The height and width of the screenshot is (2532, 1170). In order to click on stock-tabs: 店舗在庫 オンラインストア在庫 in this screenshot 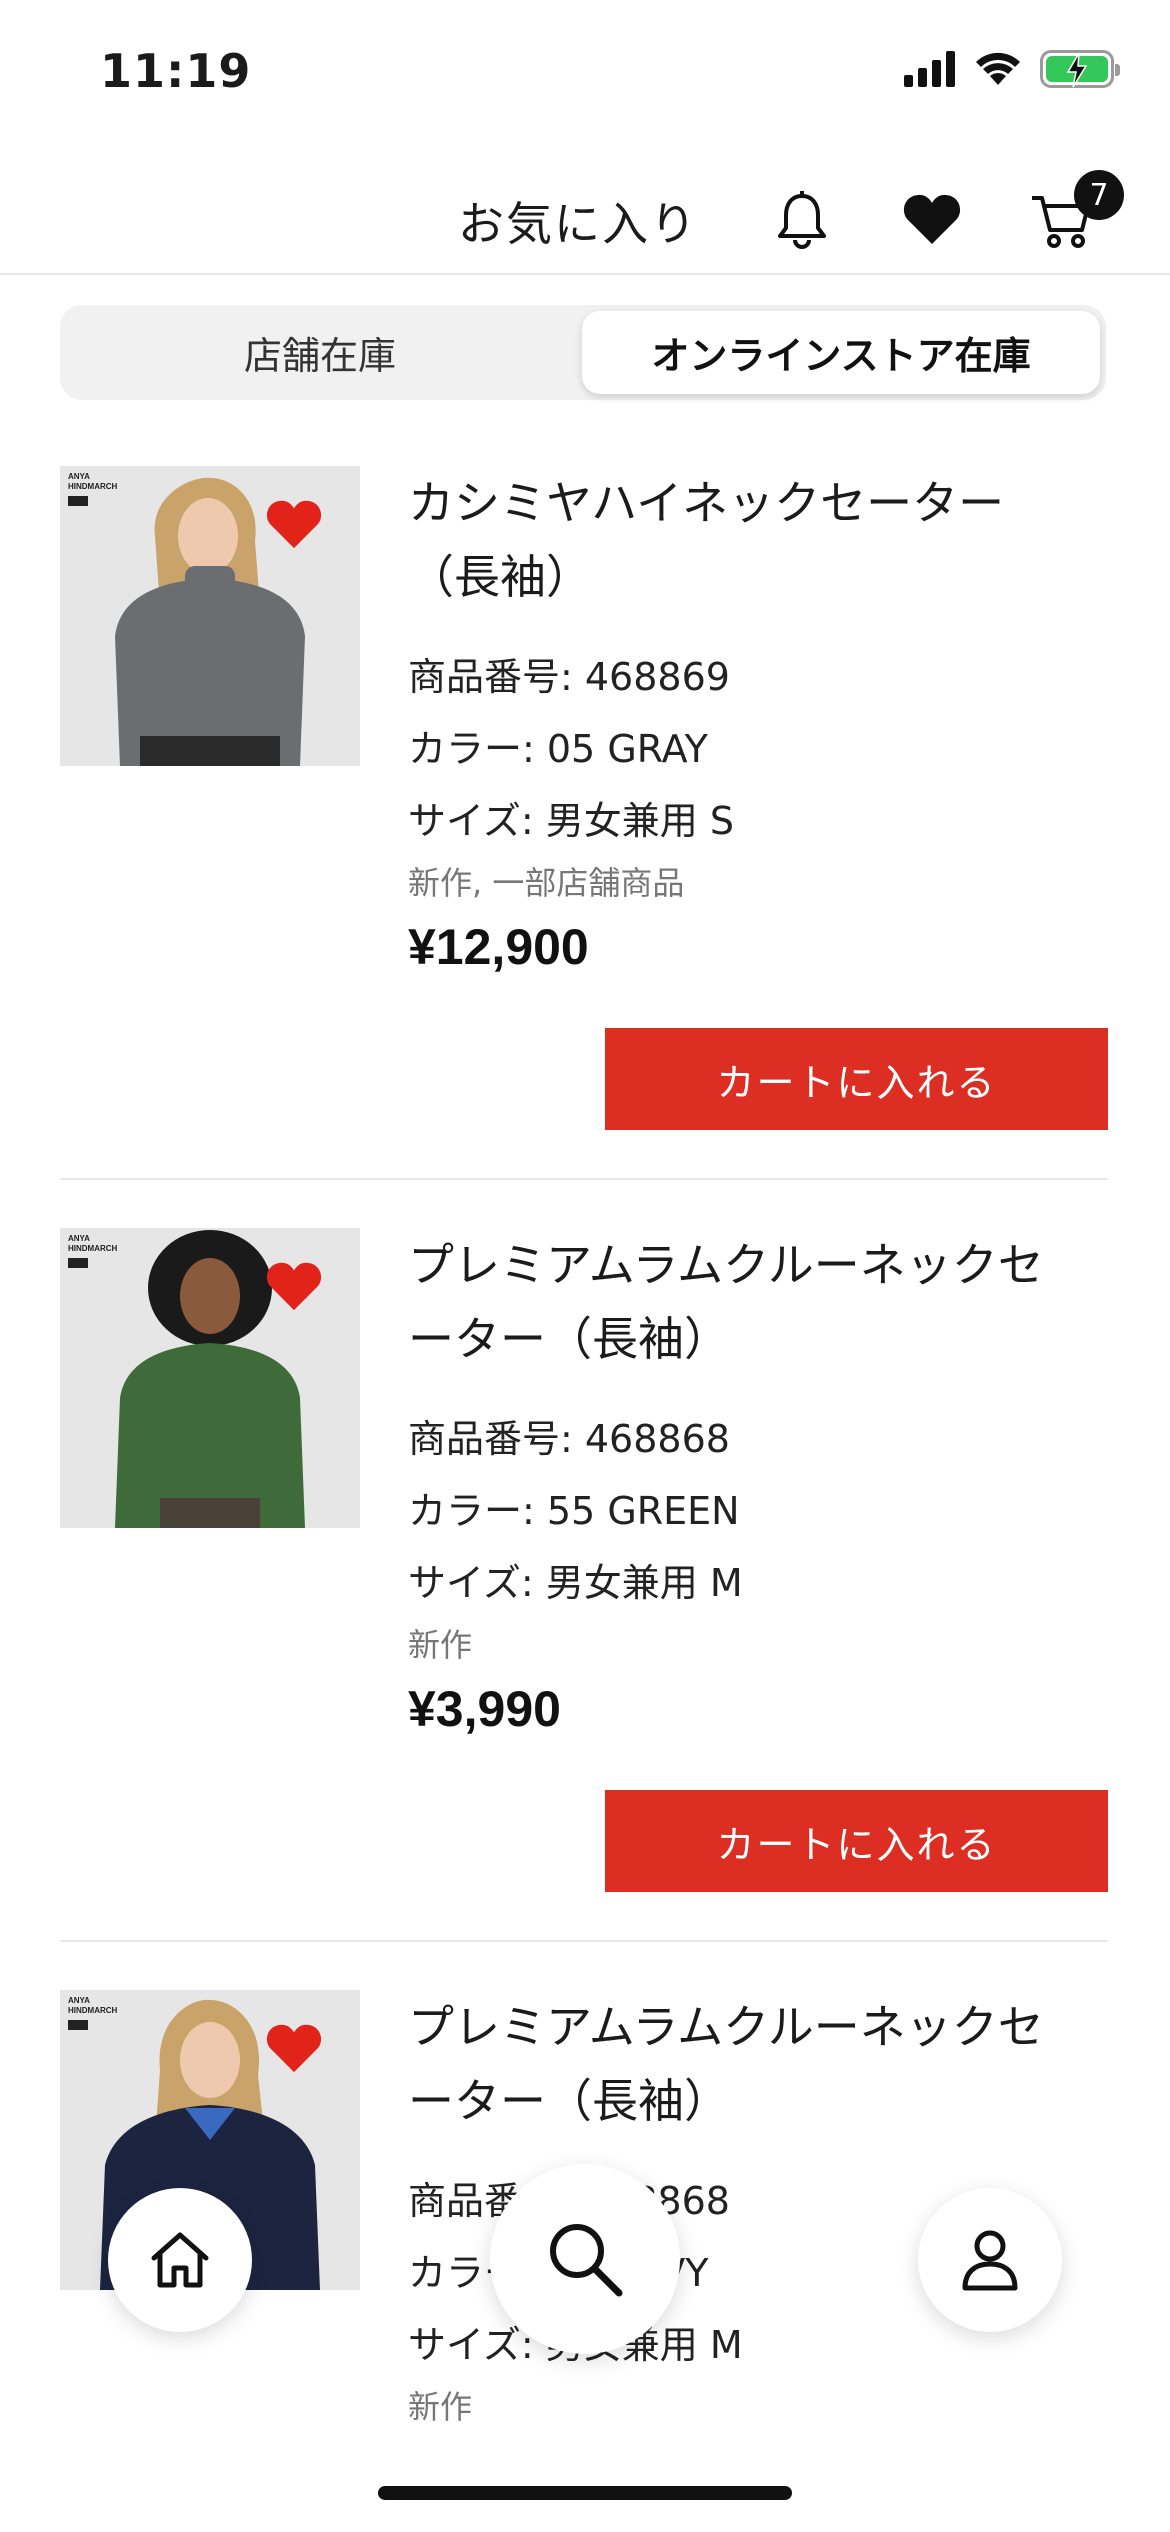, I will do `click(583, 352)`.